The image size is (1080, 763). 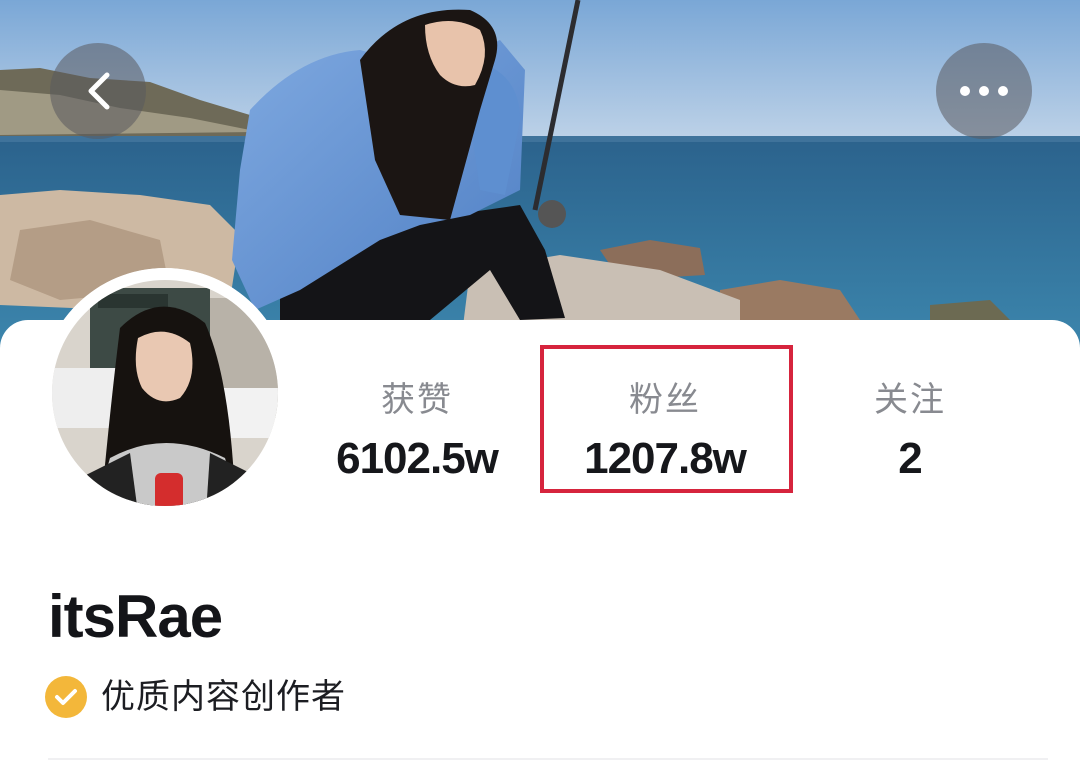 What do you see at coordinates (910, 400) in the screenshot?
I see `stat-following-label: 关注` at bounding box center [910, 400].